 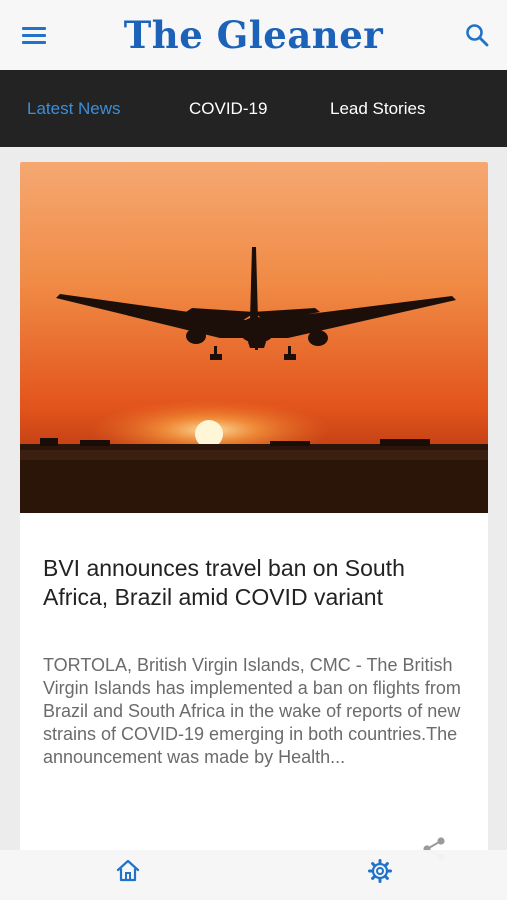 I want to click on tab-latest-news: Latest News, so click(x=74, y=108).